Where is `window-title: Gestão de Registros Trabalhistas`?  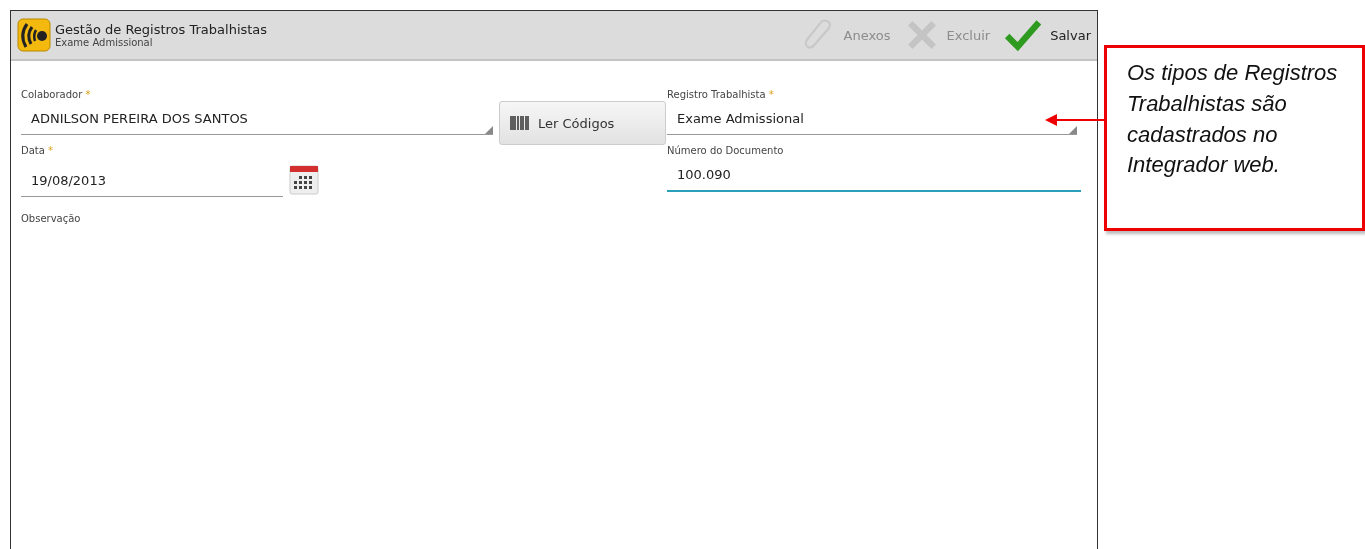
window-title: Gestão de Registros Trabalhistas is located at coordinates (161, 29).